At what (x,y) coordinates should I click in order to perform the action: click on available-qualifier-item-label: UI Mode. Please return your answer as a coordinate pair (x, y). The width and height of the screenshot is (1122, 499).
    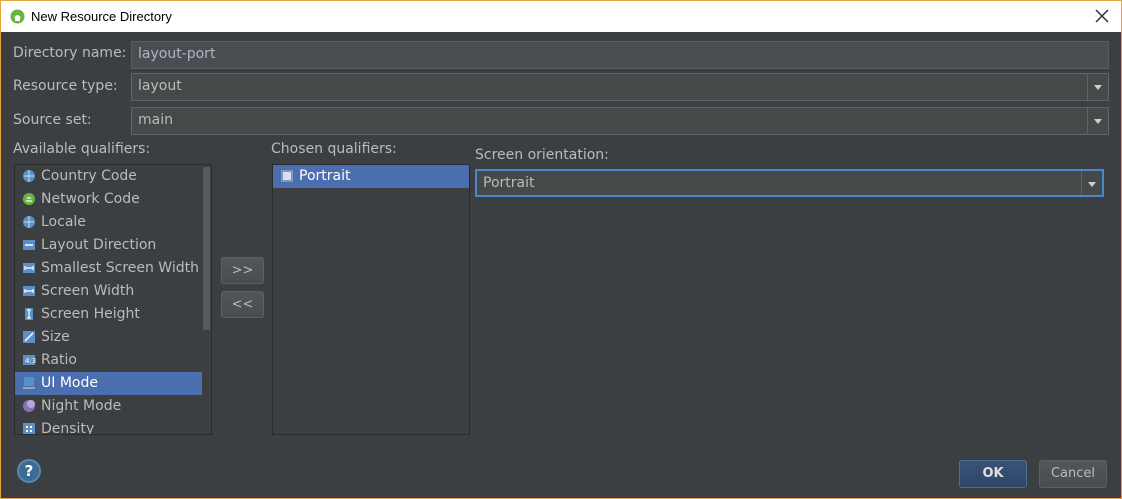
    Looking at the image, I should click on (69, 383).